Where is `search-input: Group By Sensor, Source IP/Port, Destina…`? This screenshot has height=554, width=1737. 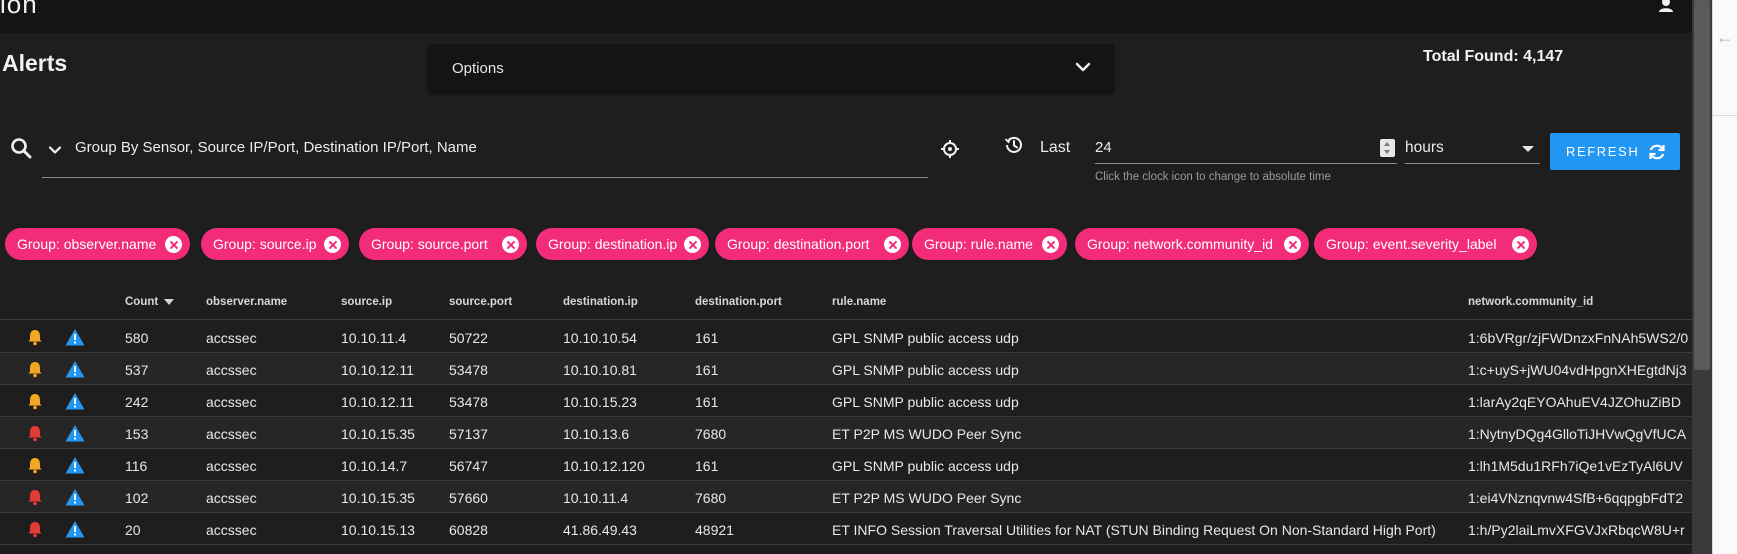
search-input: Group By Sensor, Source IP/Port, Destina… is located at coordinates (485, 154).